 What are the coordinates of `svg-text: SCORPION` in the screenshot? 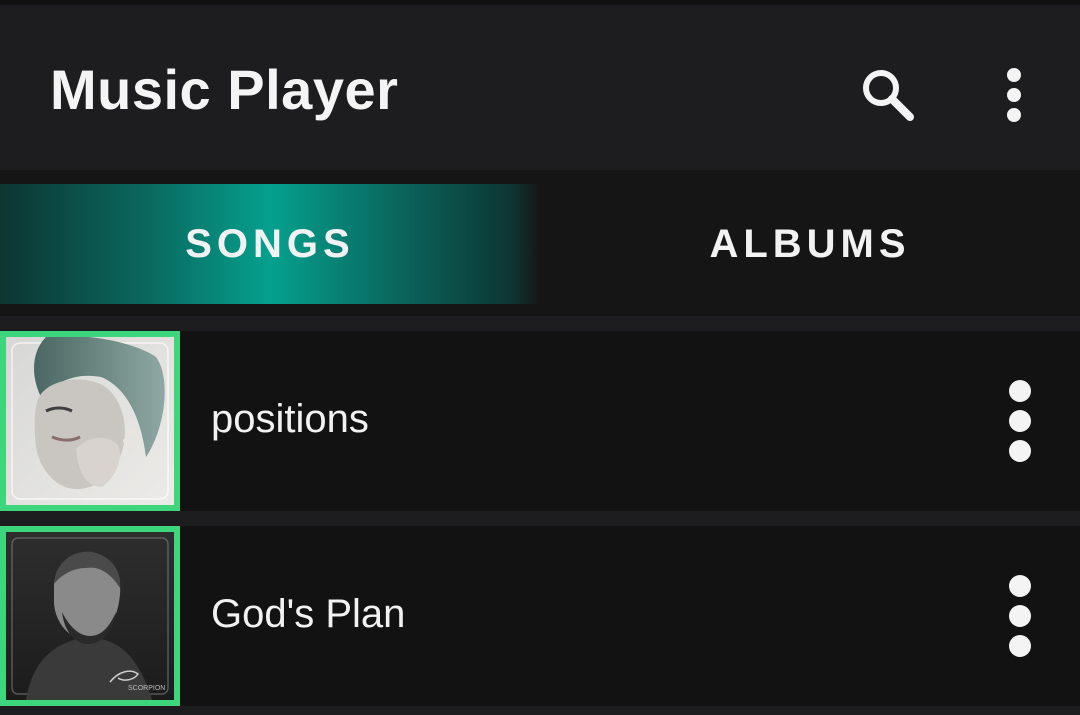 It's located at (146, 688).